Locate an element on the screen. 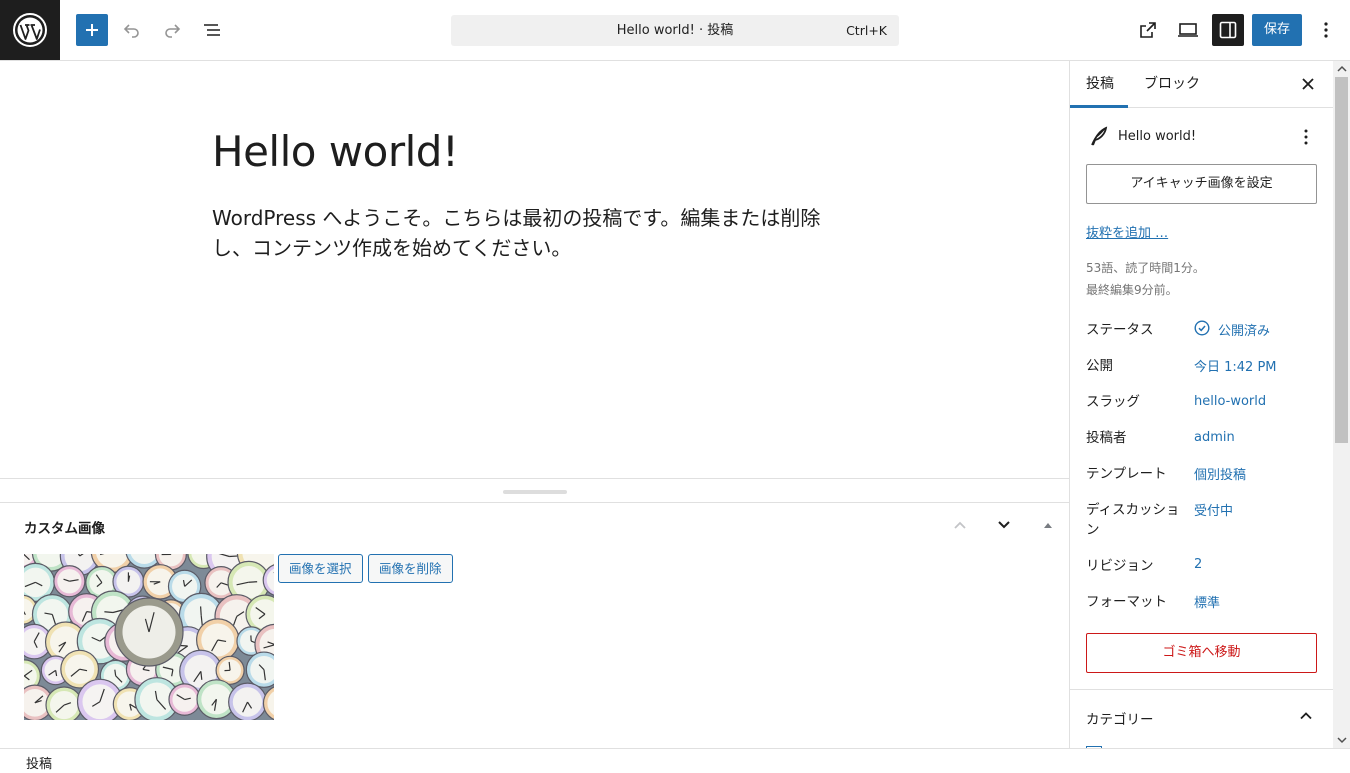 The image size is (1350, 773). scroll-down-icon is located at coordinates (1341, 740).